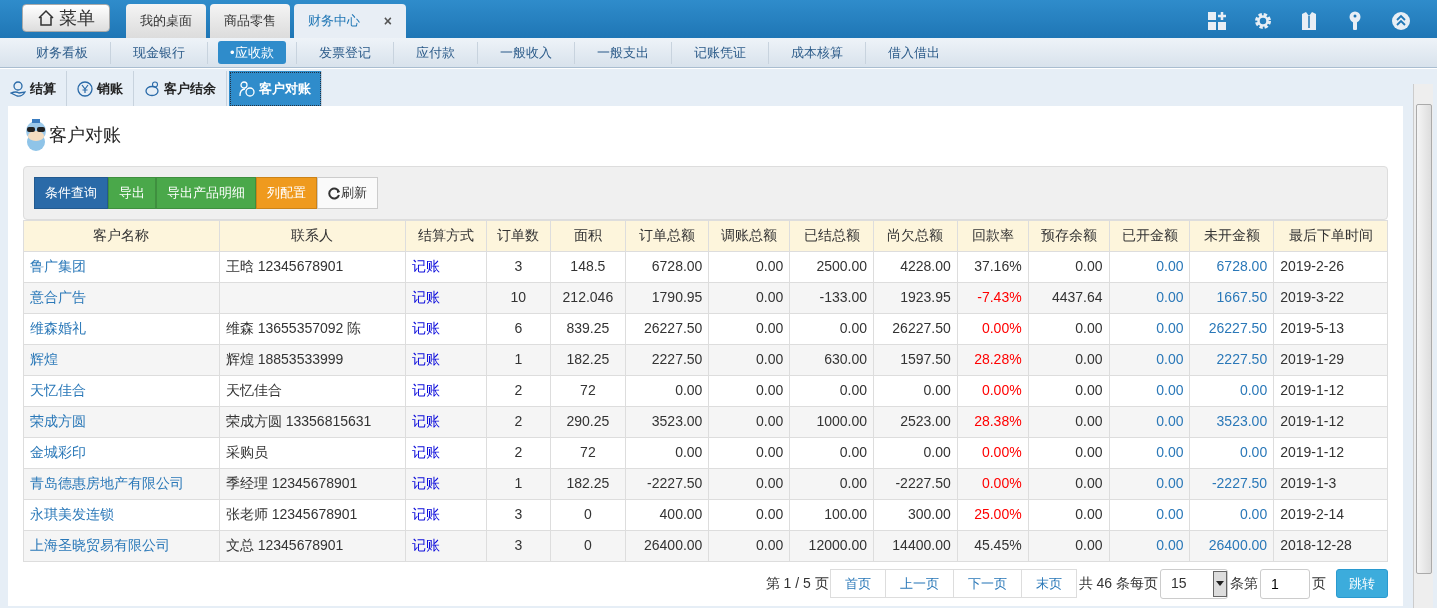 Image resolution: width=1437 pixels, height=608 pixels. What do you see at coordinates (1285, 583) in the screenshot?
I see `page-input: 1` at bounding box center [1285, 583].